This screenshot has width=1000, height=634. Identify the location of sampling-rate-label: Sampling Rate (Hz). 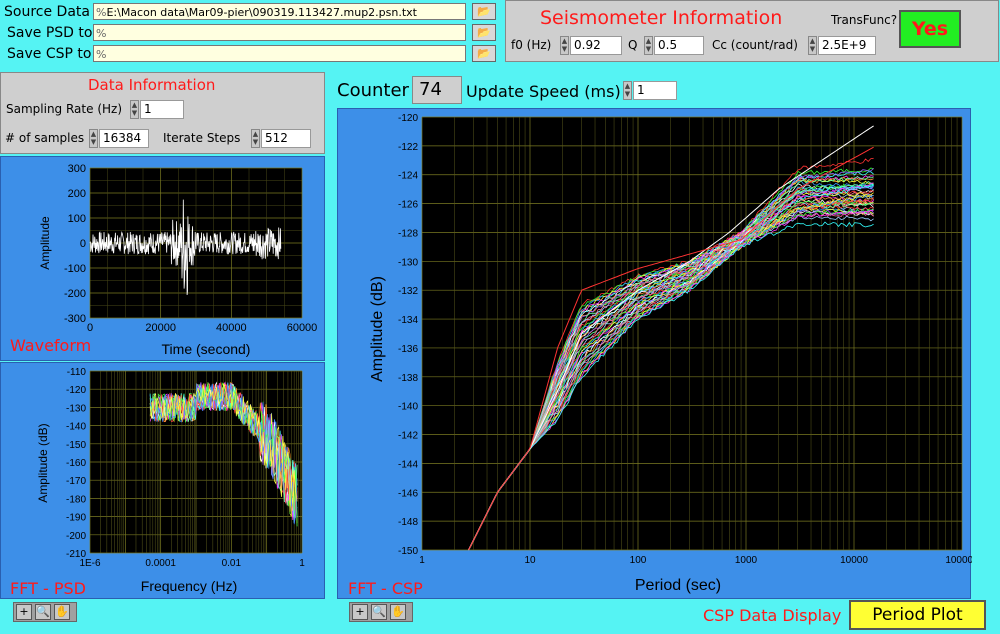
(64, 109).